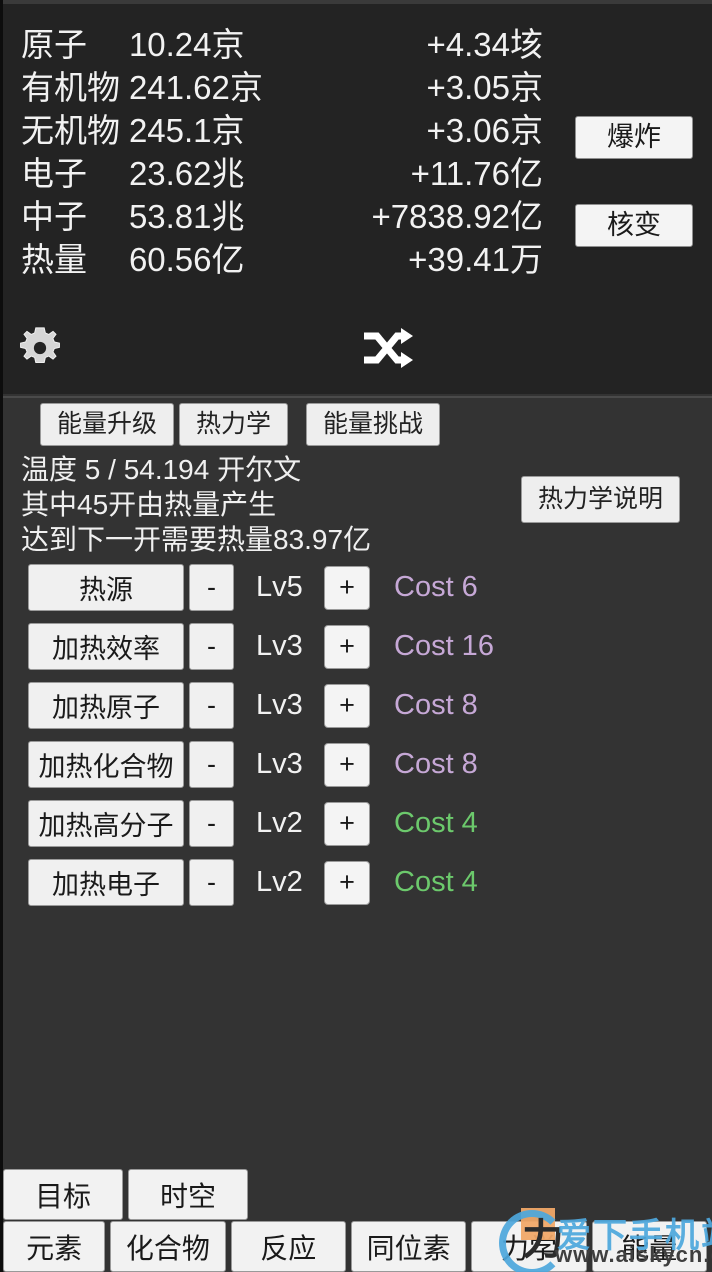 The width and height of the screenshot is (712, 1272). Describe the element at coordinates (357, 1194) in the screenshot. I see `secondary-nav-bar: 目标 时空` at that location.